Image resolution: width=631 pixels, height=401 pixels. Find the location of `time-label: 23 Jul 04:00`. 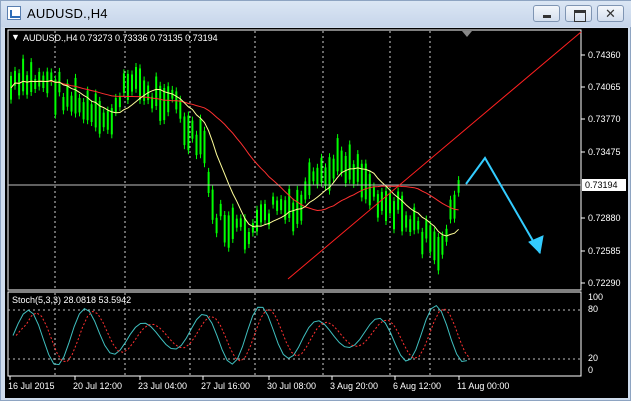

time-label: 23 Jul 04:00 is located at coordinates (162, 386).